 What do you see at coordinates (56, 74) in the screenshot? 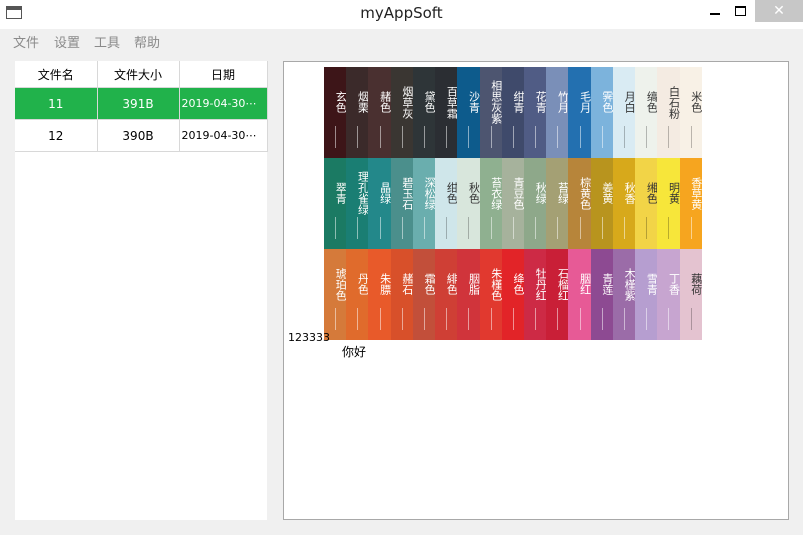
I see `column-header-filename: 文件名` at bounding box center [56, 74].